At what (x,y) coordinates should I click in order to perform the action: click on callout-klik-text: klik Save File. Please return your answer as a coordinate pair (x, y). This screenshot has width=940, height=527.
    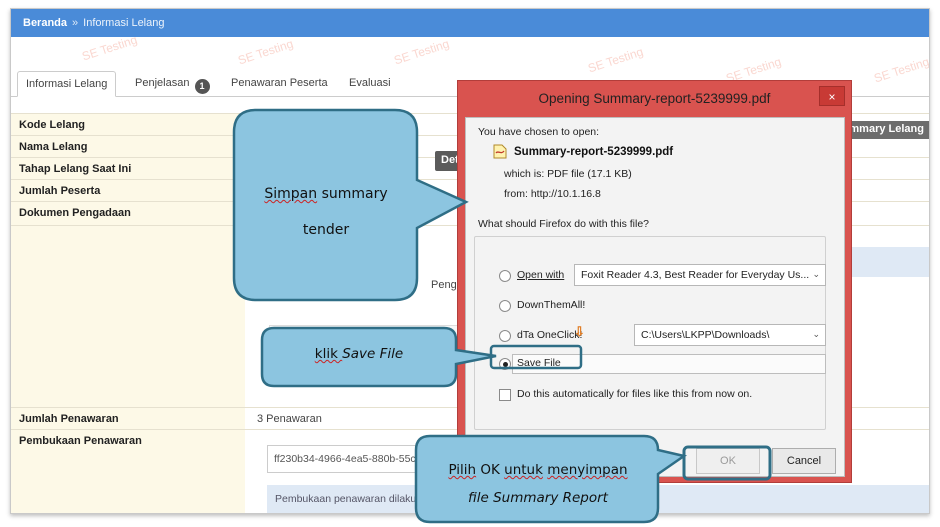
    Looking at the image, I should click on (359, 354).